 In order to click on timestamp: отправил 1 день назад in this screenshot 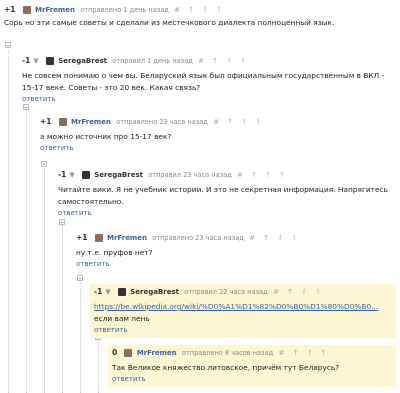, I will do `click(152, 61)`.